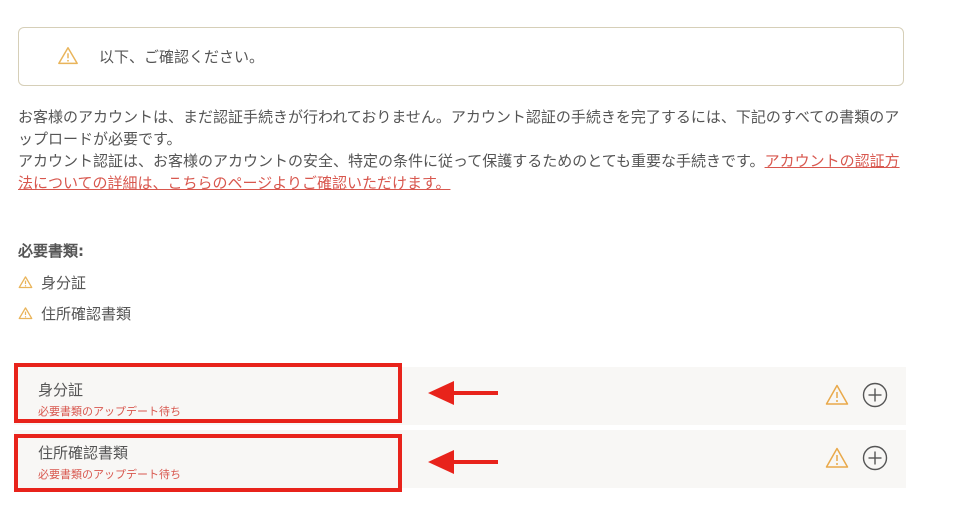 This screenshot has height=525, width=960. I want to click on notice-text: 以下、ご確認ください。, so click(182, 57).